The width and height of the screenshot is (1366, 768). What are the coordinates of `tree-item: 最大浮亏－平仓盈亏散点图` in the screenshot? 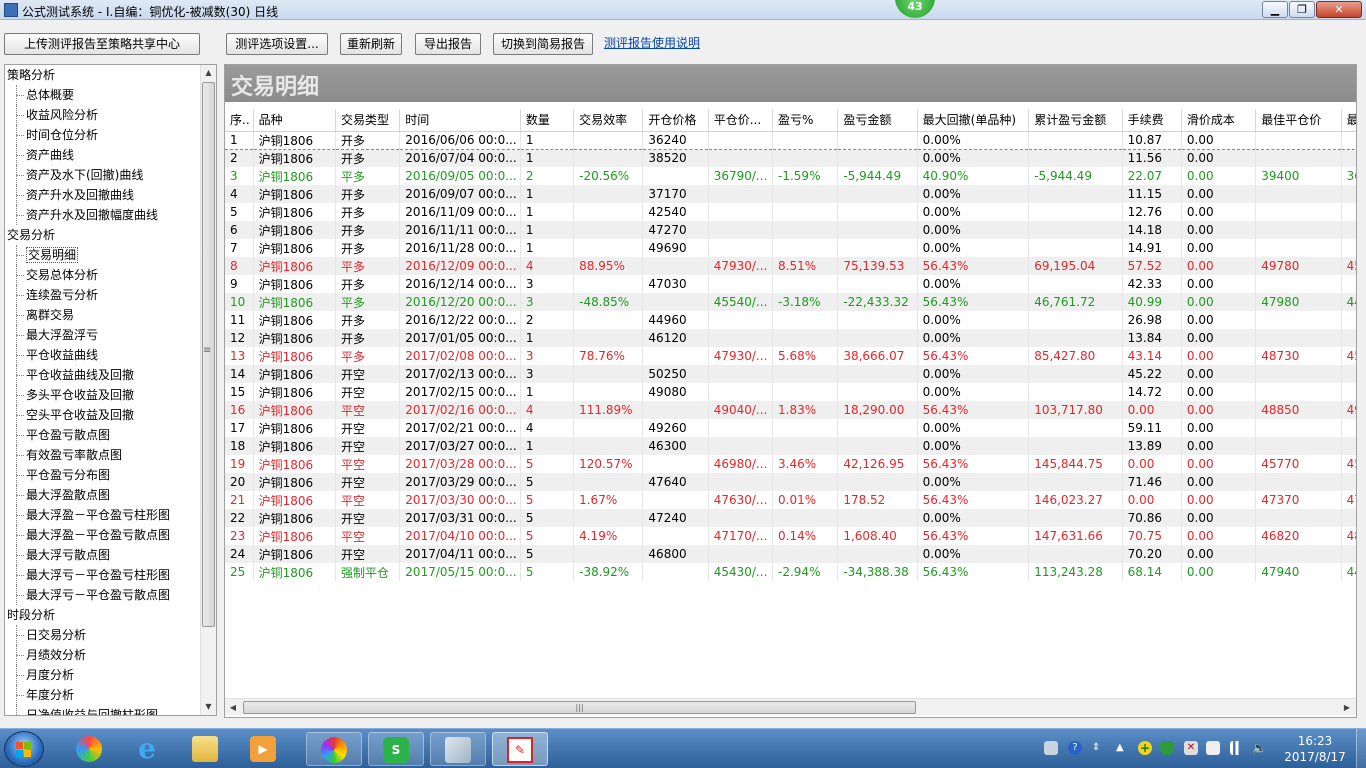 It's located at (103, 595).